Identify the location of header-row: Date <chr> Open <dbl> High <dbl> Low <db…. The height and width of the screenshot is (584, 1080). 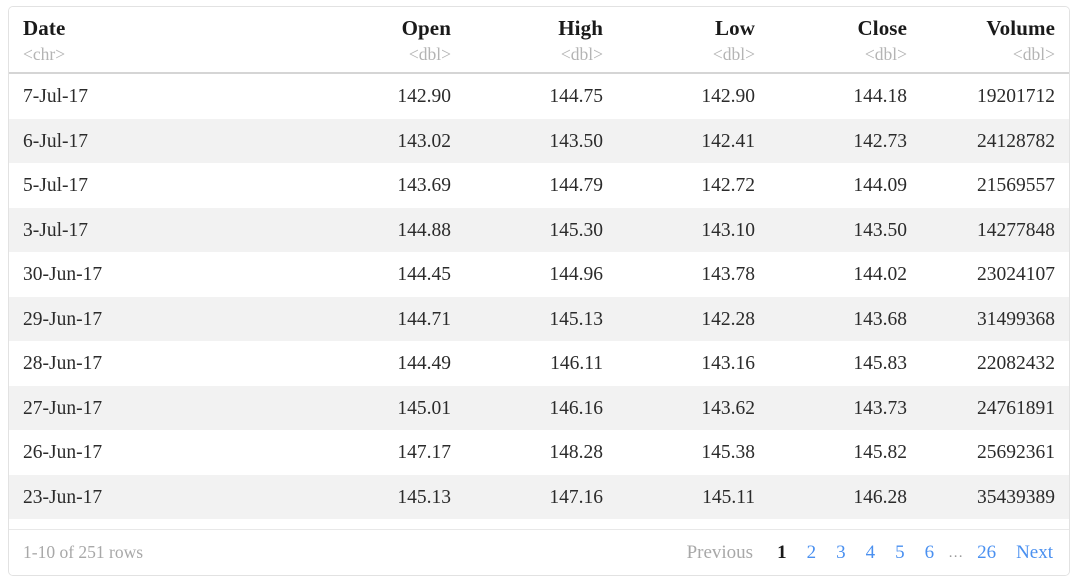
(539, 40).